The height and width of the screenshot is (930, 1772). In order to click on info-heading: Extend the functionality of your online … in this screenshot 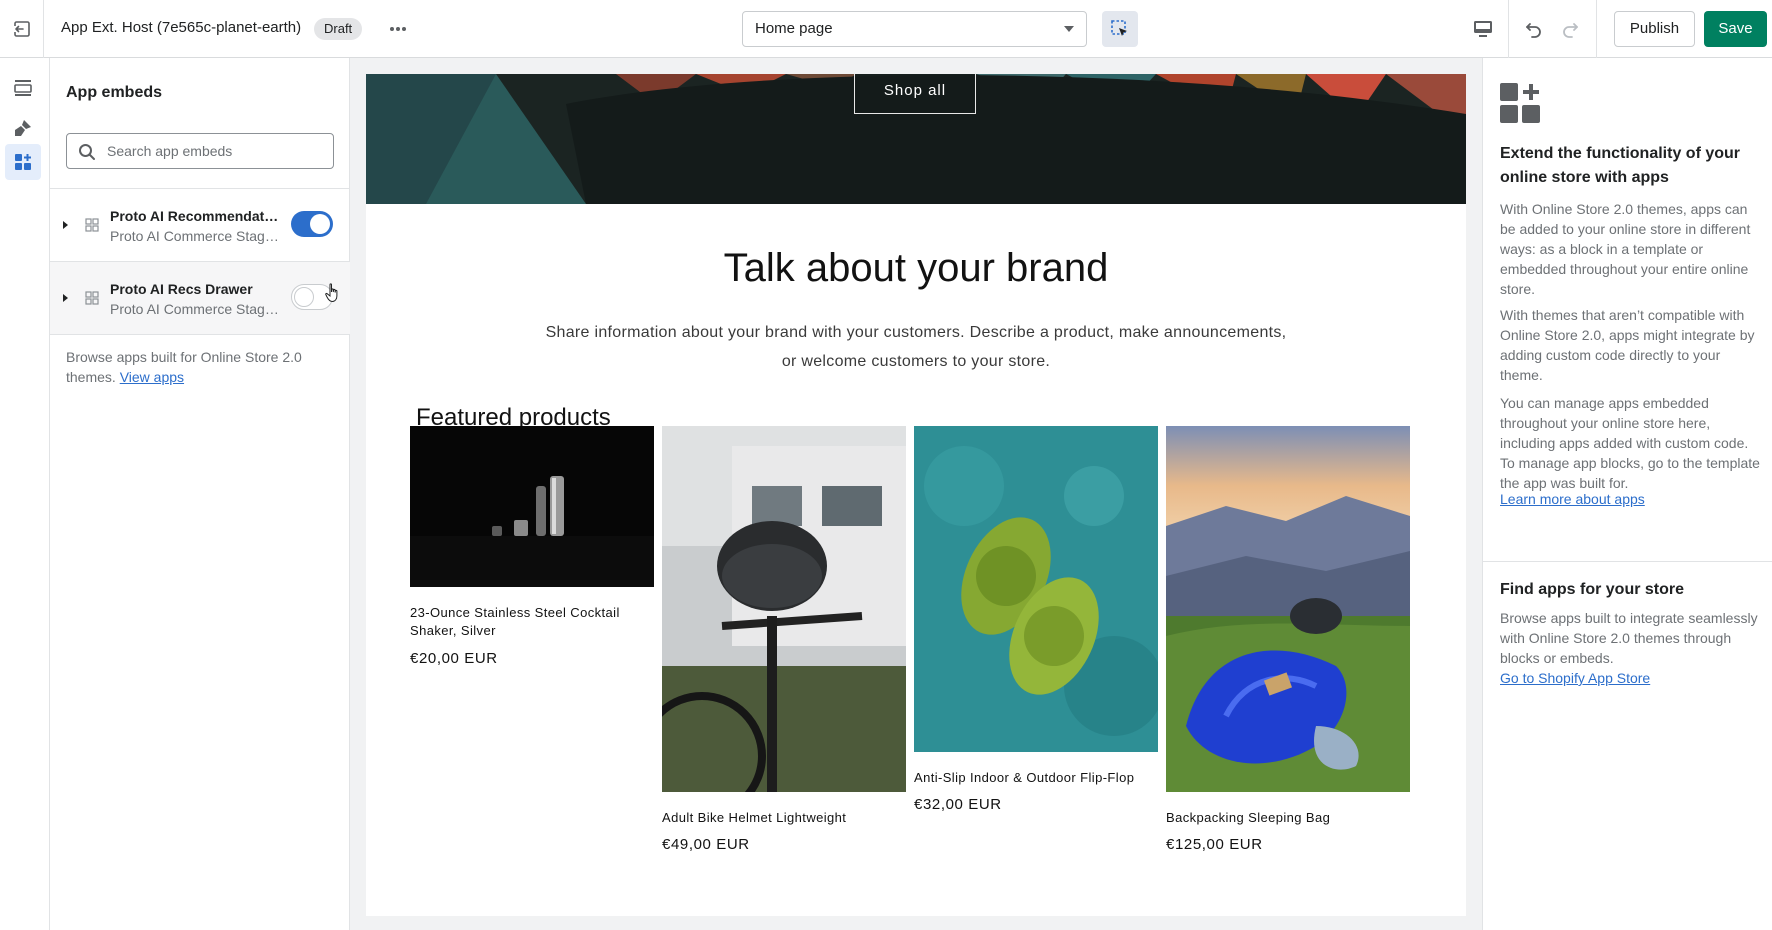, I will do `click(1620, 165)`.